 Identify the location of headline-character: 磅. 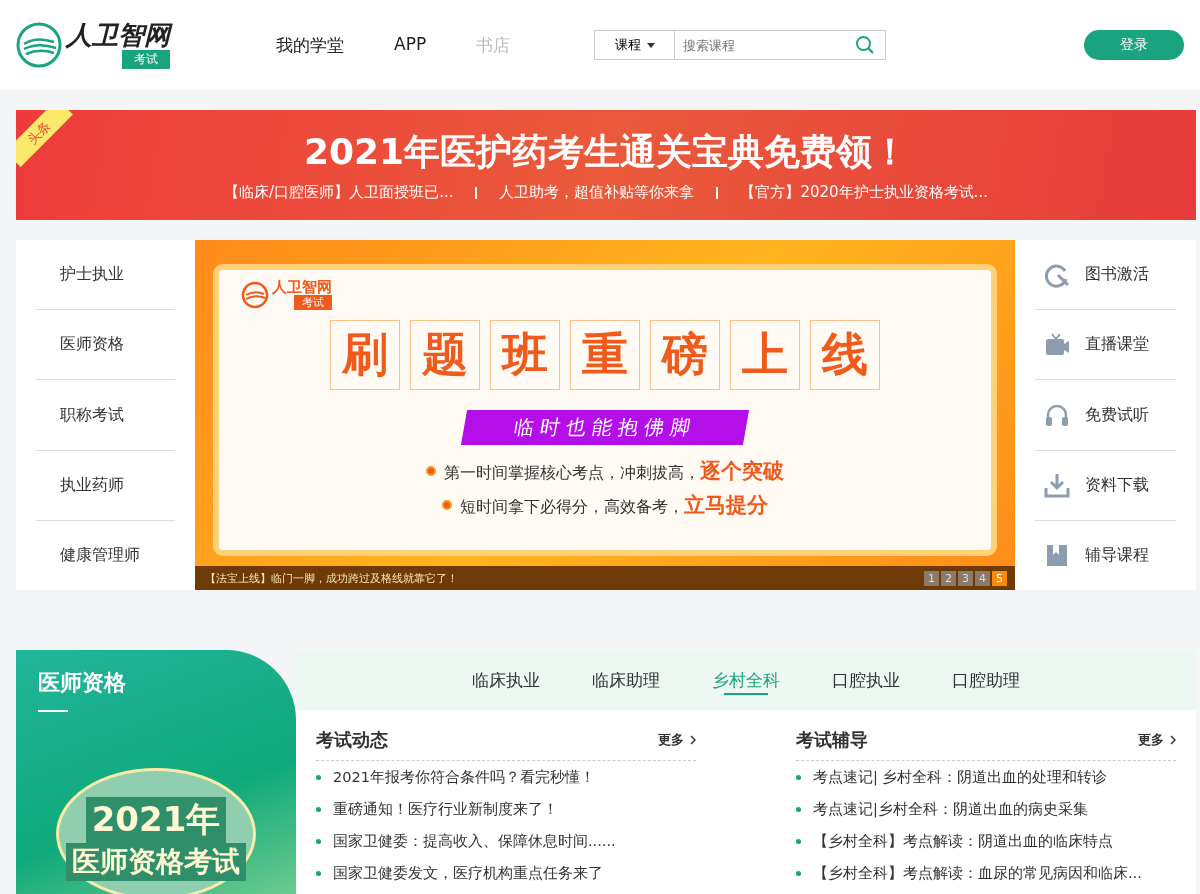
(685, 355).